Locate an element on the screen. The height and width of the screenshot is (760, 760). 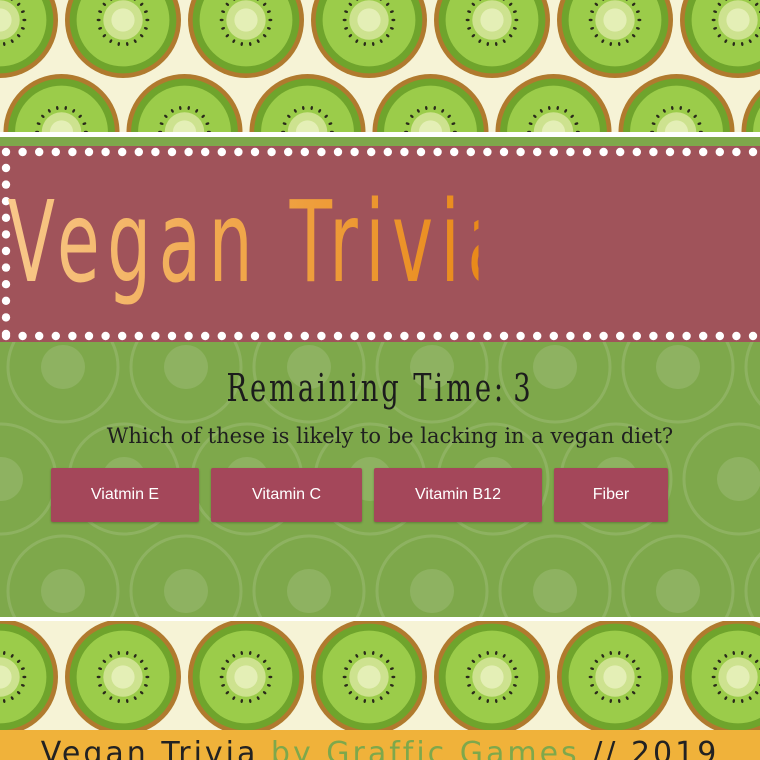
footer-text: Vegan Trivia by Graffic Games // 2019 is located at coordinates (380, 746).